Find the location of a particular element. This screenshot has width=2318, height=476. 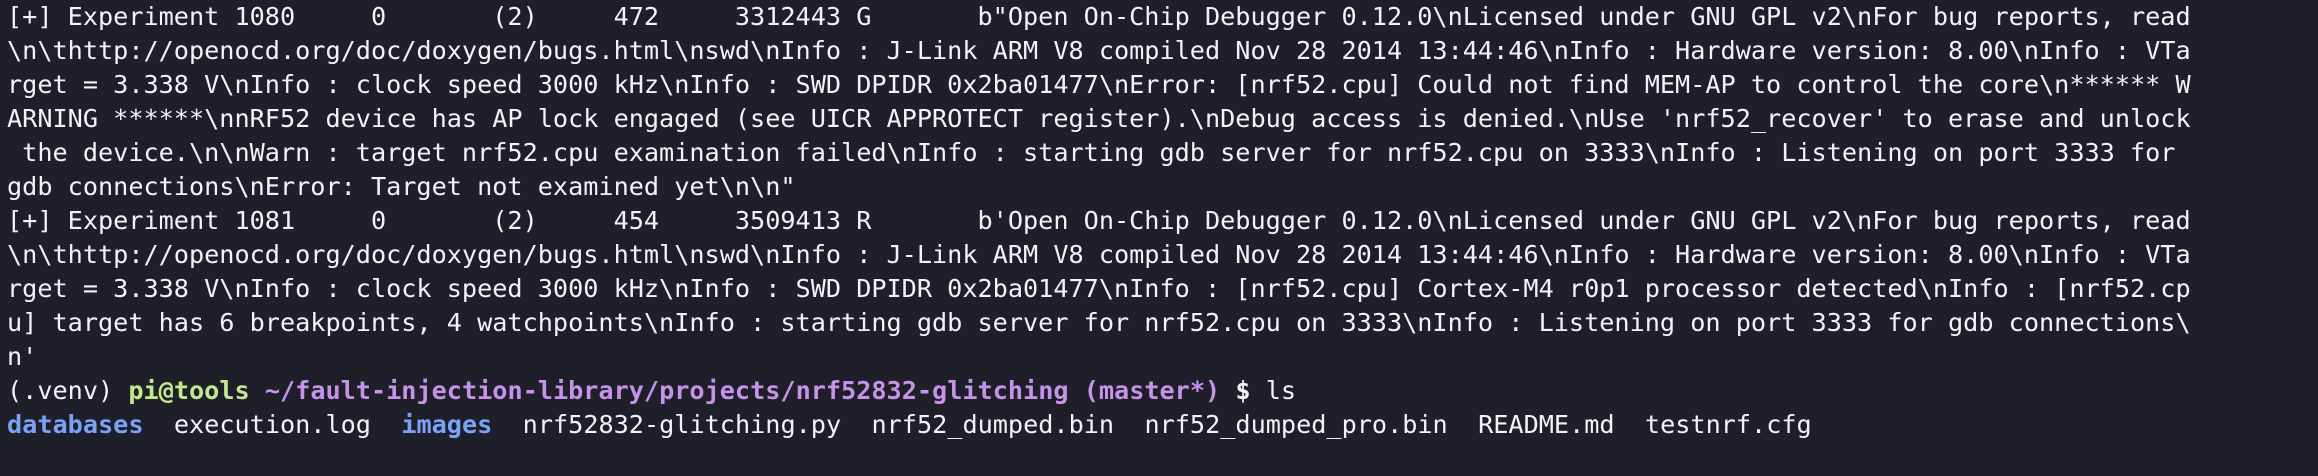

file-readme: README.md is located at coordinates (1546, 424).